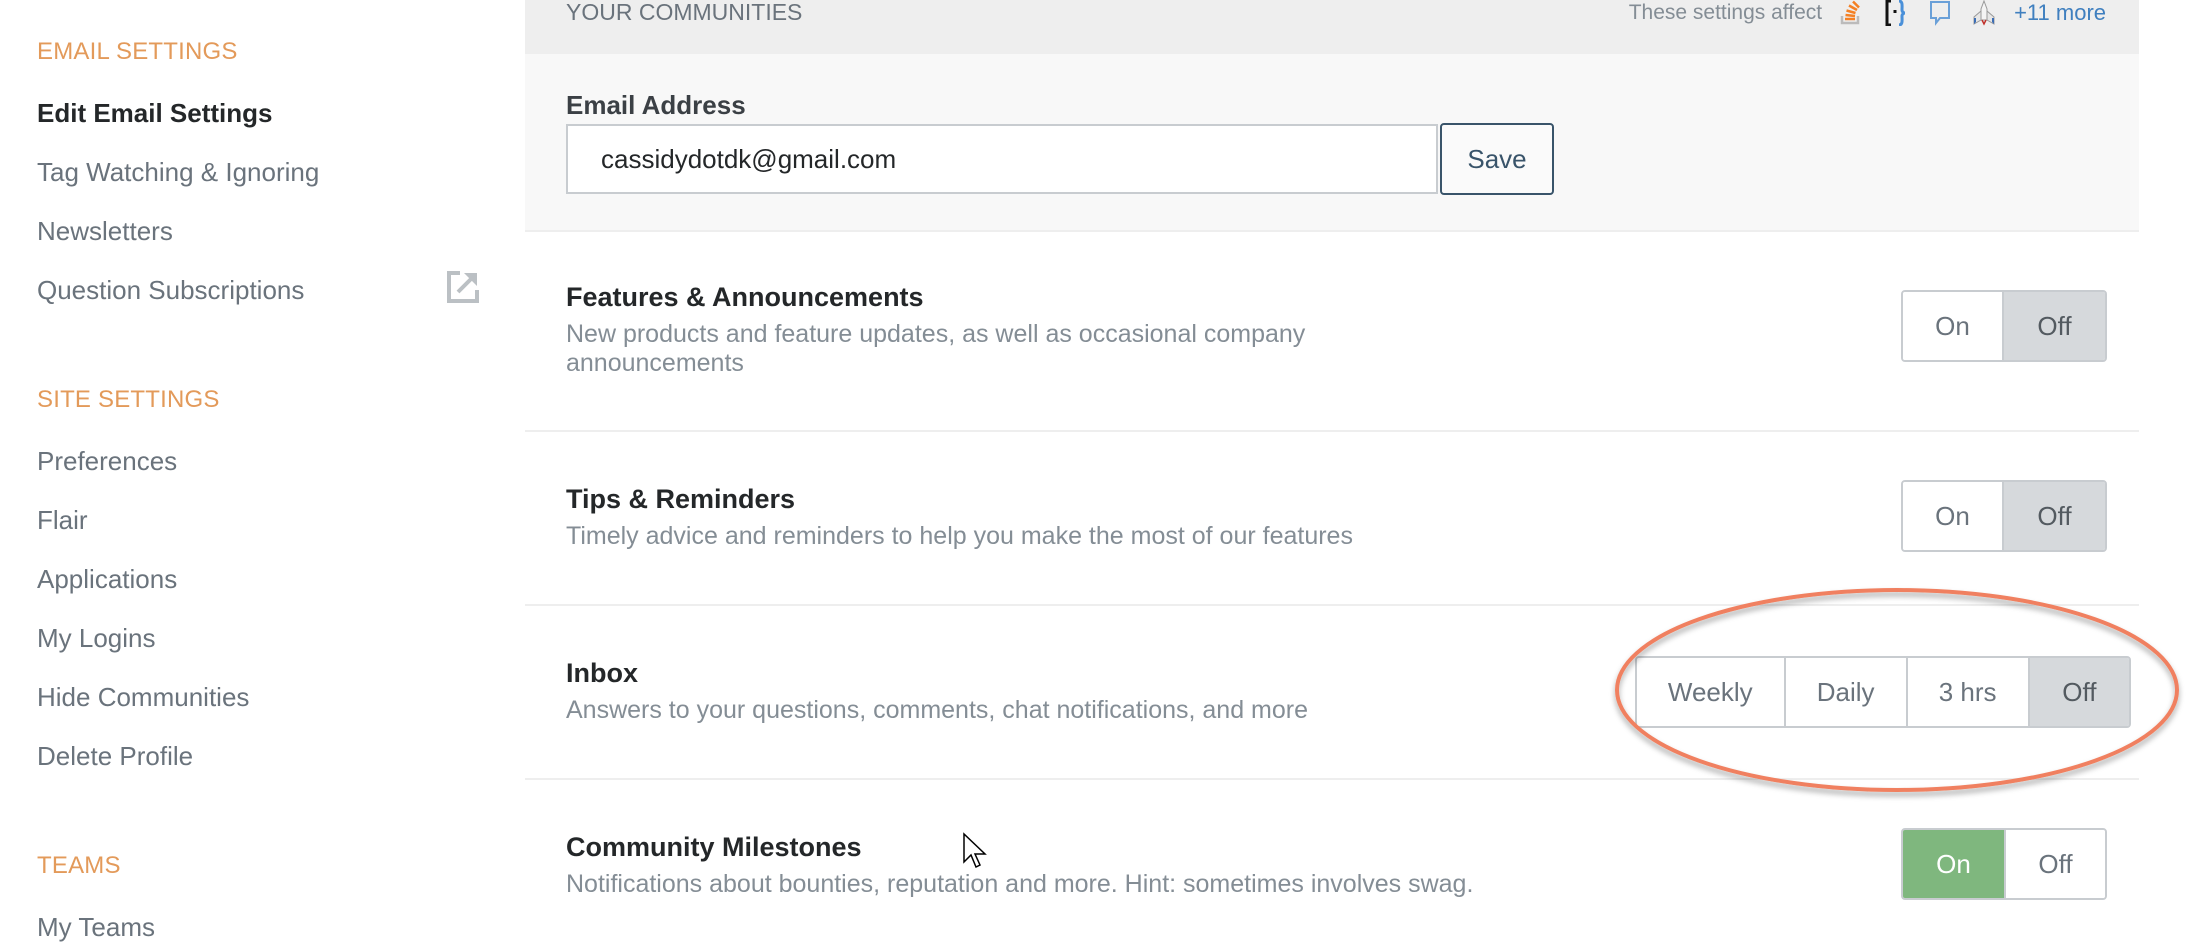 This screenshot has width=2205, height=950. What do you see at coordinates (1954, 326) in the screenshot?
I see `features-on-button: On` at bounding box center [1954, 326].